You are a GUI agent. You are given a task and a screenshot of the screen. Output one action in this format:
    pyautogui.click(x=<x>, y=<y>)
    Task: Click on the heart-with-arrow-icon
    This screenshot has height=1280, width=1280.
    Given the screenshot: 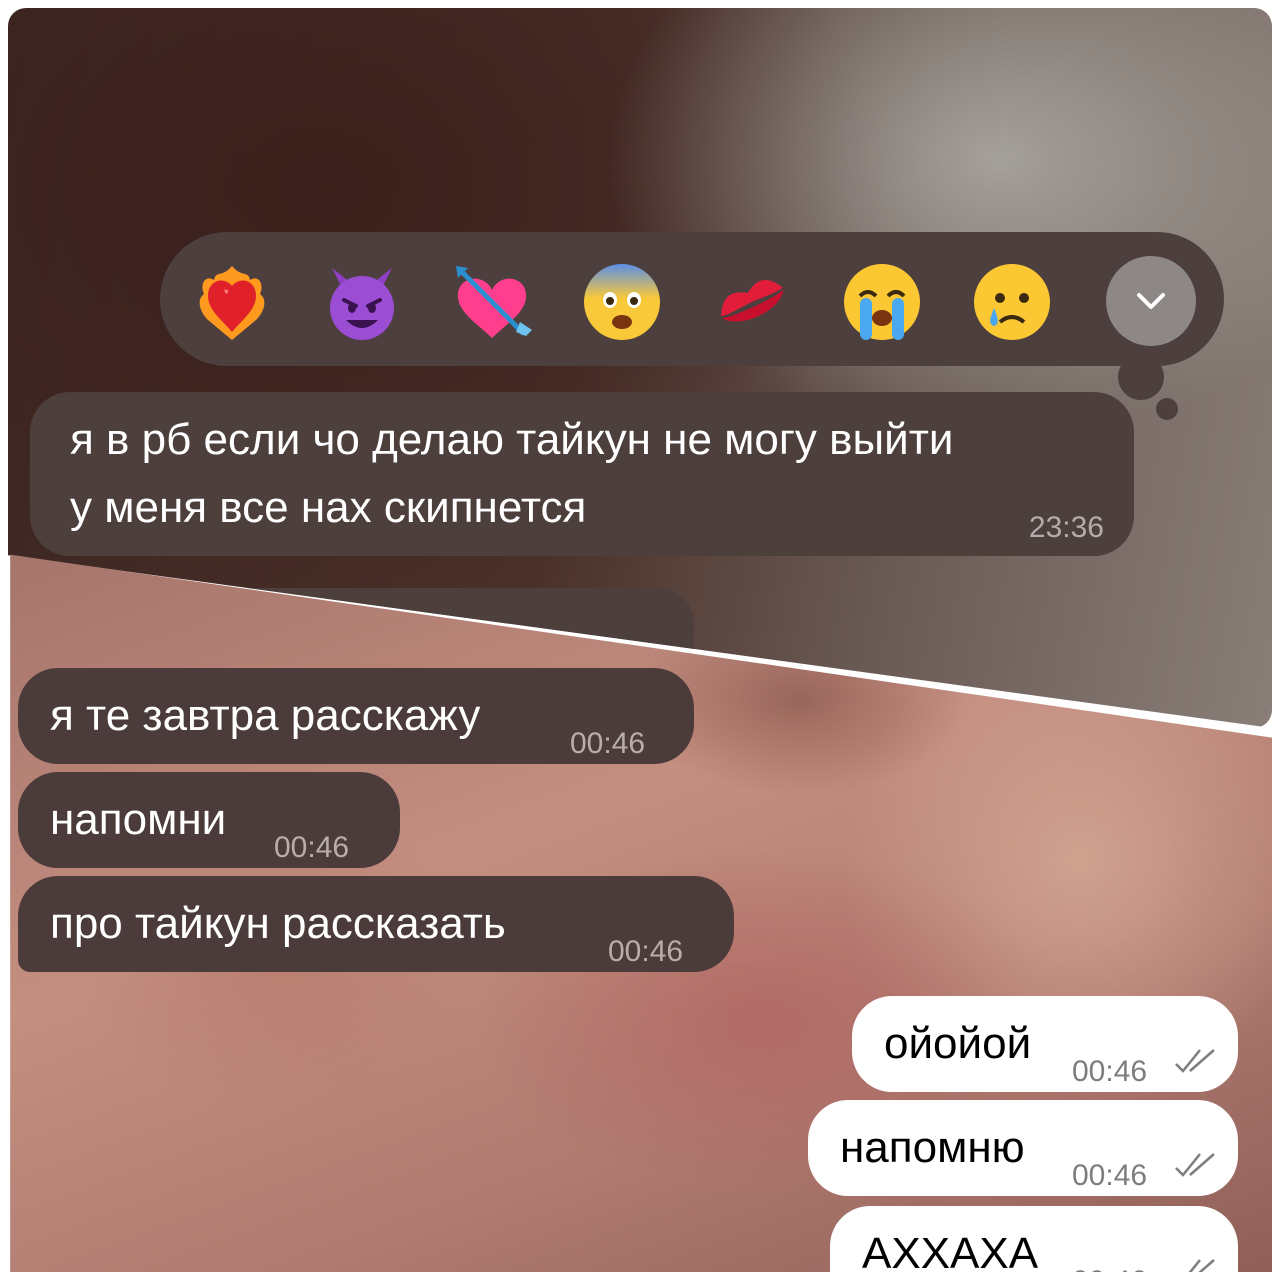 What is the action you would take?
    pyautogui.click(x=492, y=302)
    